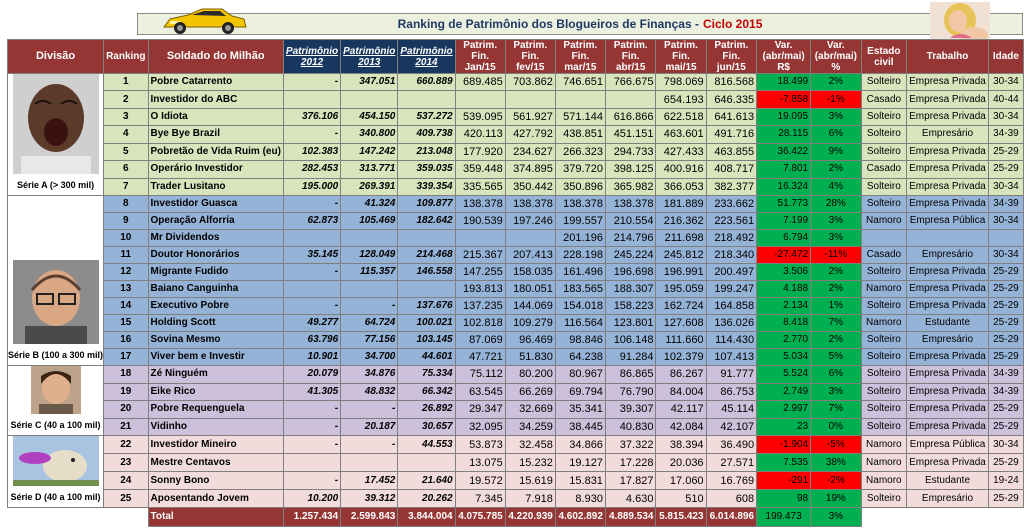 Image resolution: width=1024 pixels, height=530 pixels. I want to click on total-abr: 4.889.534, so click(630, 517).